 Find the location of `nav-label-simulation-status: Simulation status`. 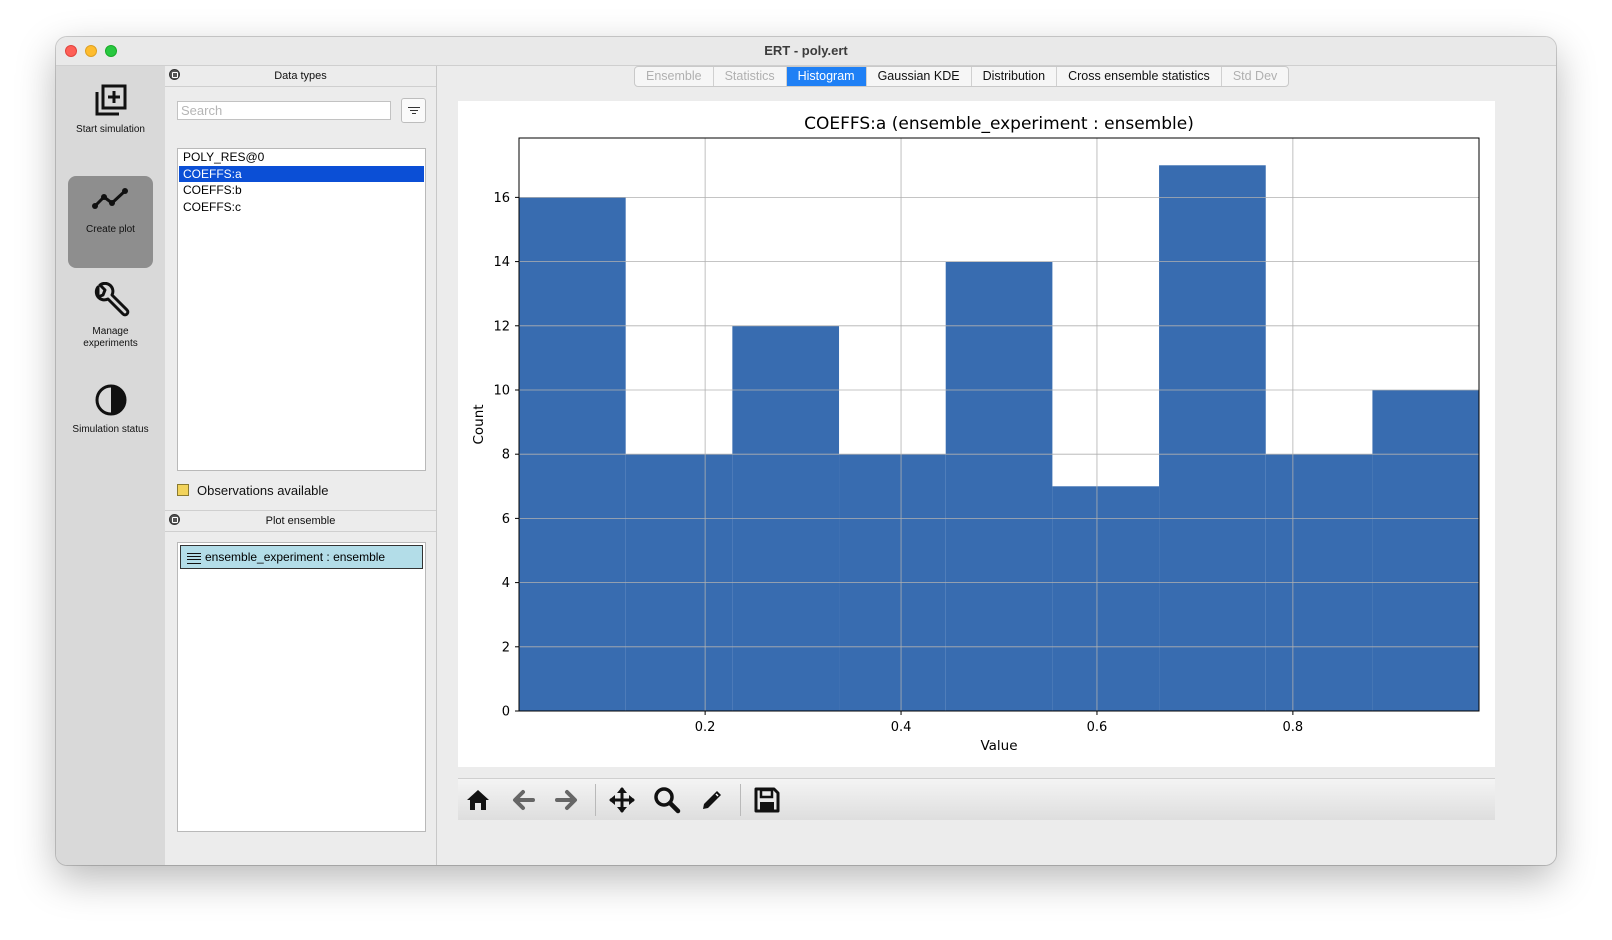

nav-label-simulation-status: Simulation status is located at coordinates (110, 429).